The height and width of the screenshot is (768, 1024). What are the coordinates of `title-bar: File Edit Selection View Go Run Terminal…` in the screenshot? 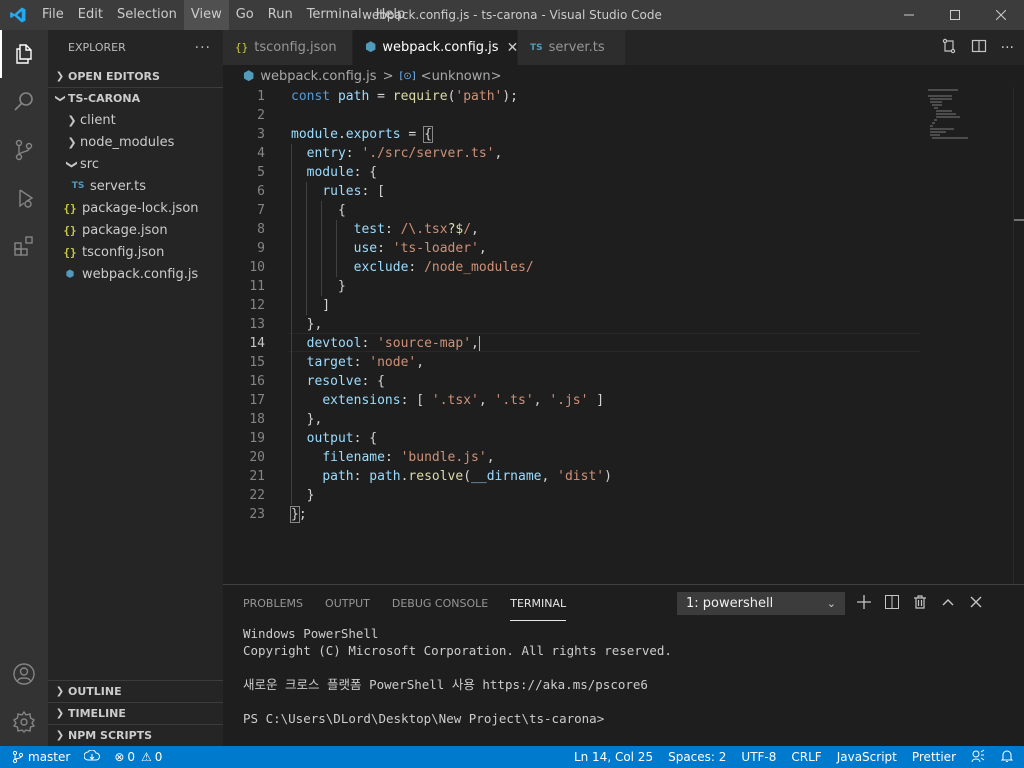 It's located at (512, 15).